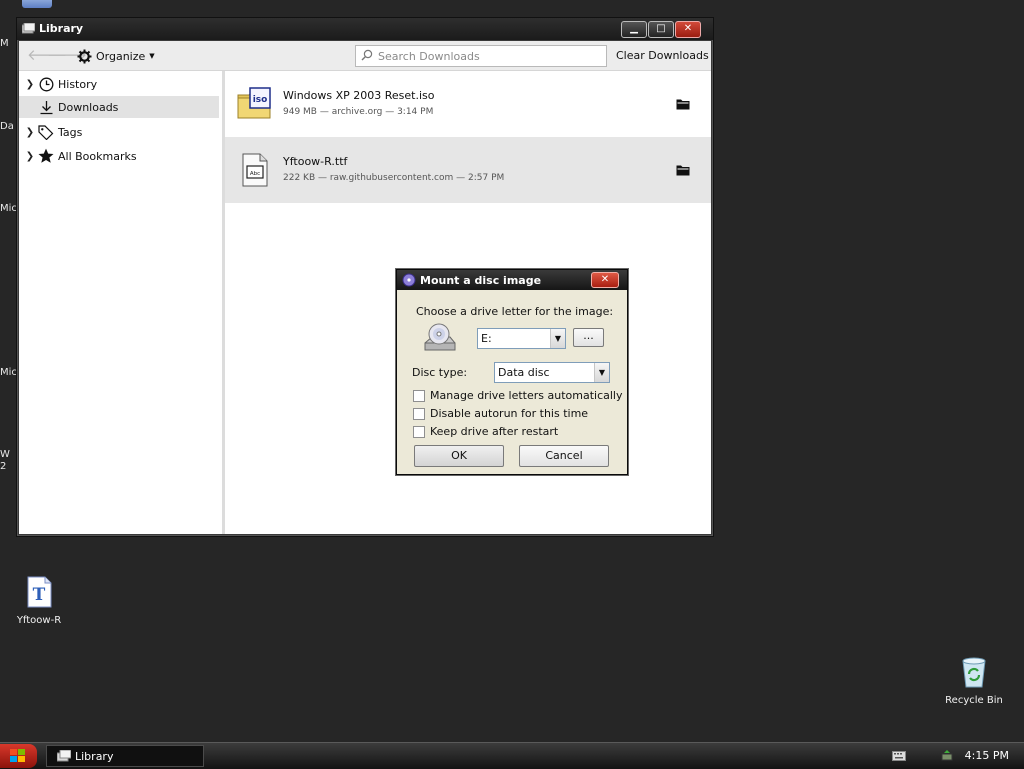 The width and height of the screenshot is (1024, 769). Describe the element at coordinates (84, 56) in the screenshot. I see `gear-icon` at that location.